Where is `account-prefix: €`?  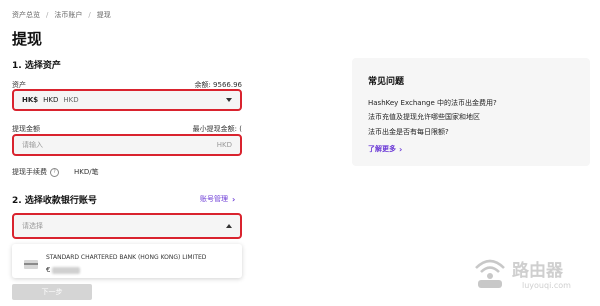
account-prefix: € is located at coordinates (48, 270).